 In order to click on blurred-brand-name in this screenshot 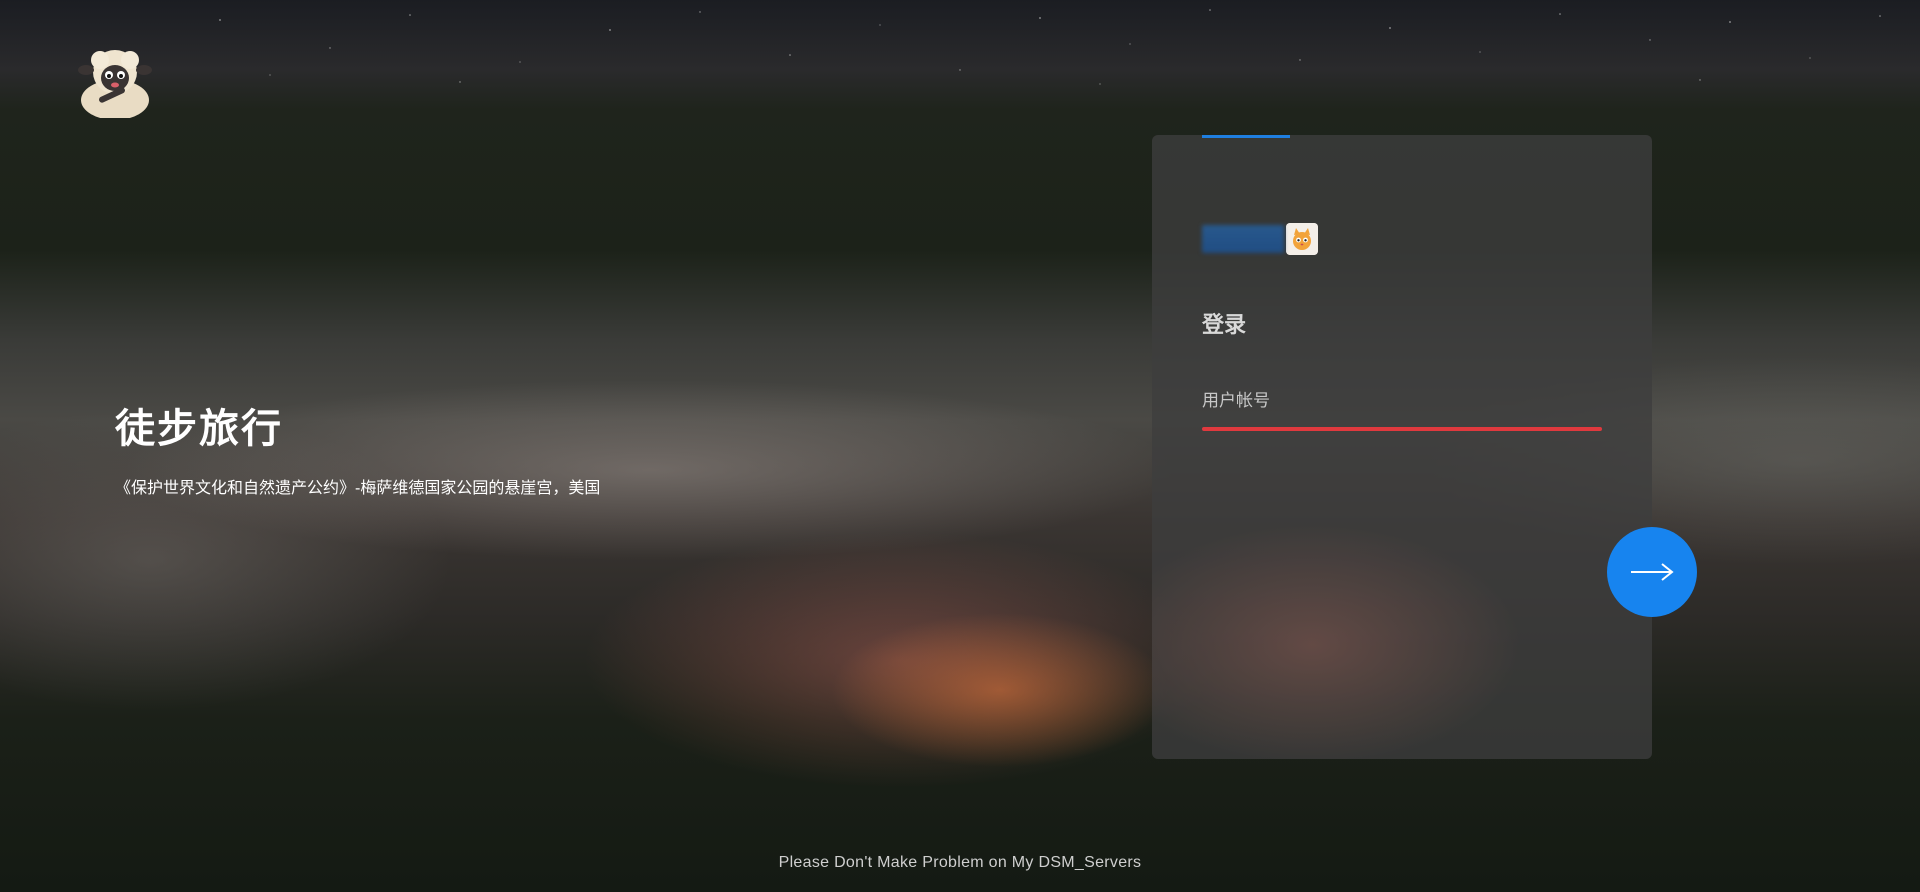, I will do `click(1243, 239)`.